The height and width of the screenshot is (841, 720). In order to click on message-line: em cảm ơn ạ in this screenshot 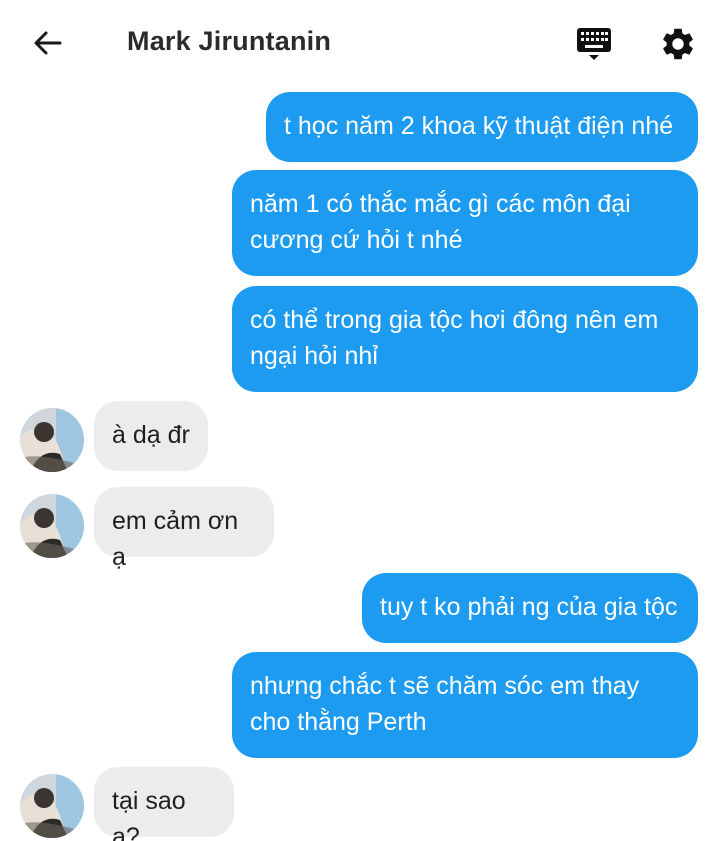, I will do `click(175, 539)`.